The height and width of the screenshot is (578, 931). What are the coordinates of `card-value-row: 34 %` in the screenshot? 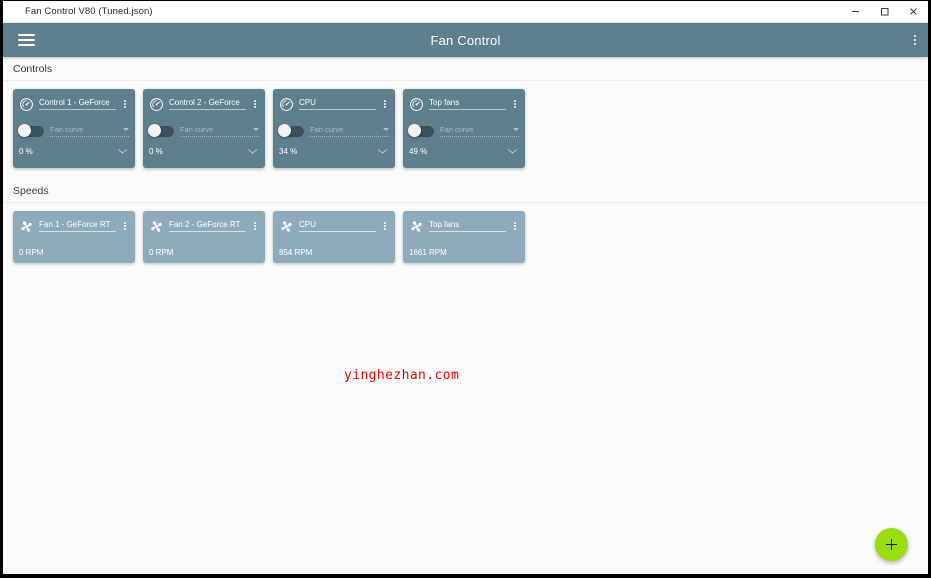 It's located at (334, 151).